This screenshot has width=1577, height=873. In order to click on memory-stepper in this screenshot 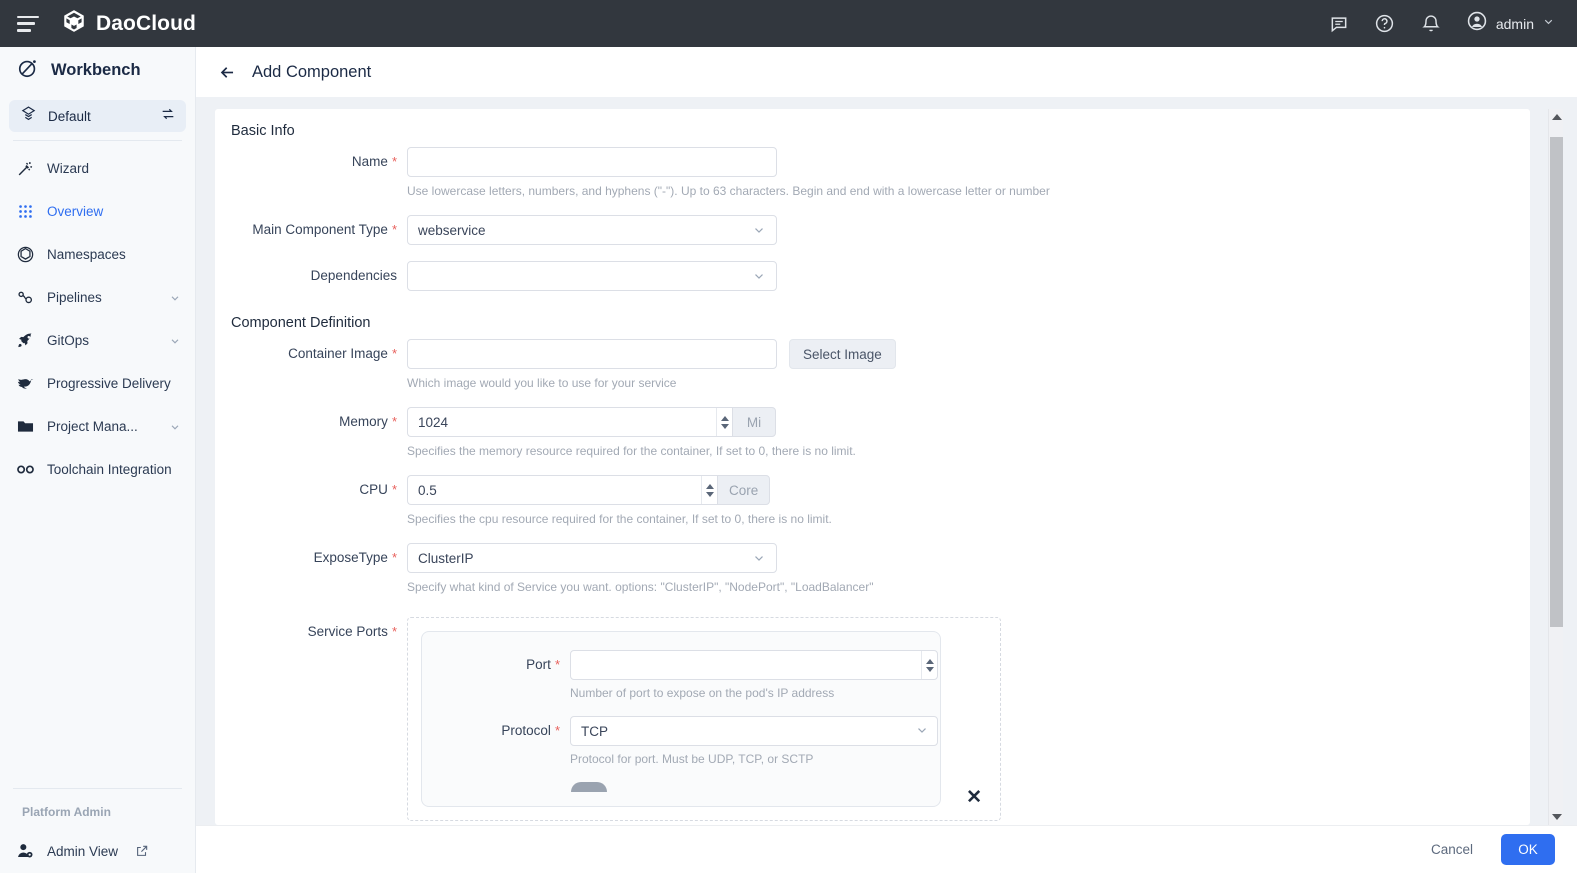, I will do `click(724, 422)`.